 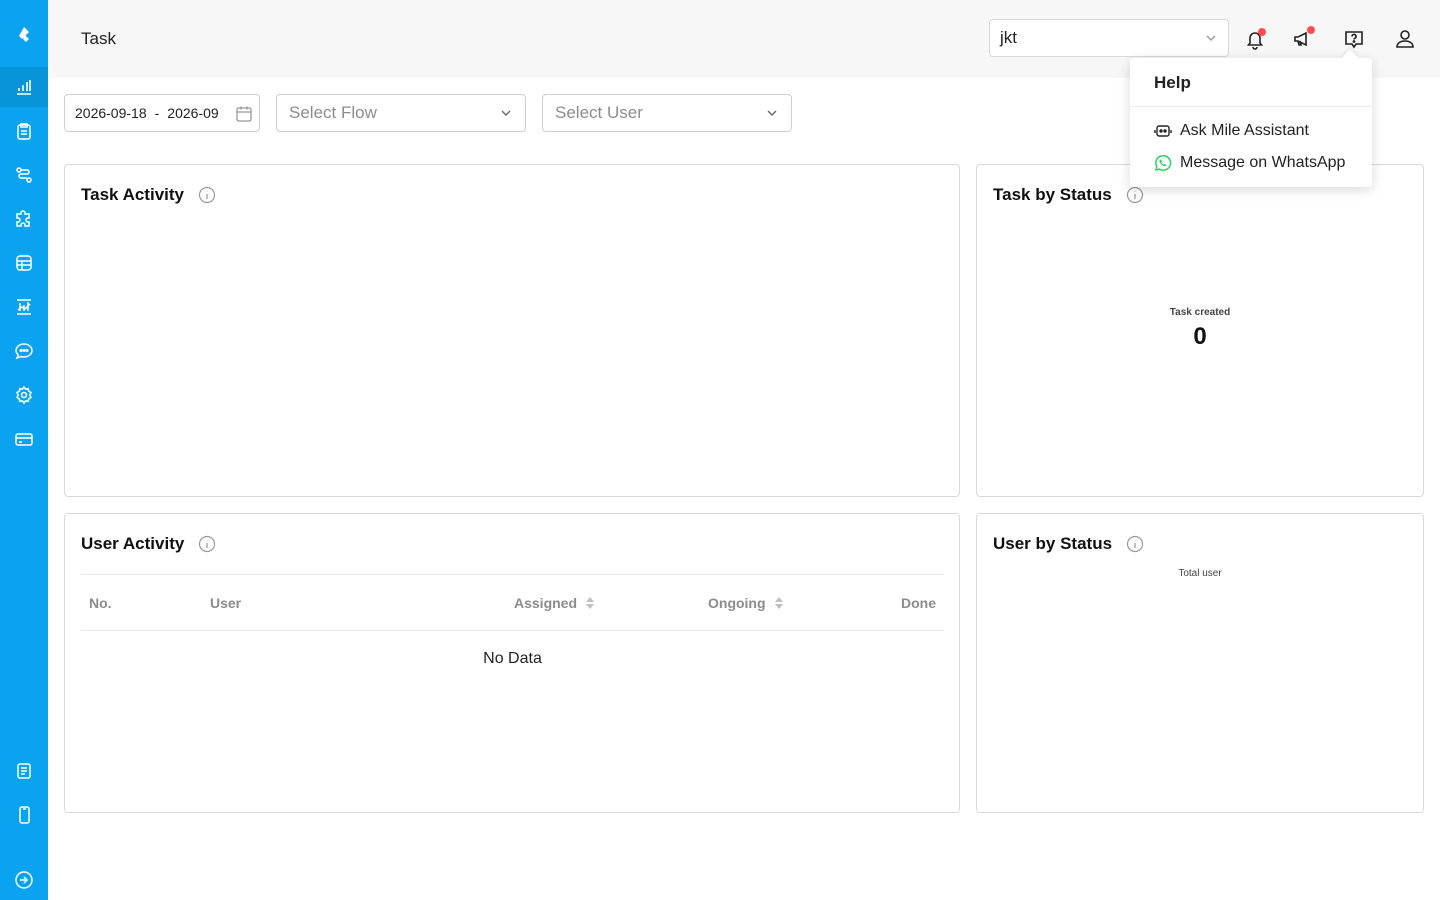 What do you see at coordinates (133, 543) in the screenshot?
I see `card-title-text: User Activity` at bounding box center [133, 543].